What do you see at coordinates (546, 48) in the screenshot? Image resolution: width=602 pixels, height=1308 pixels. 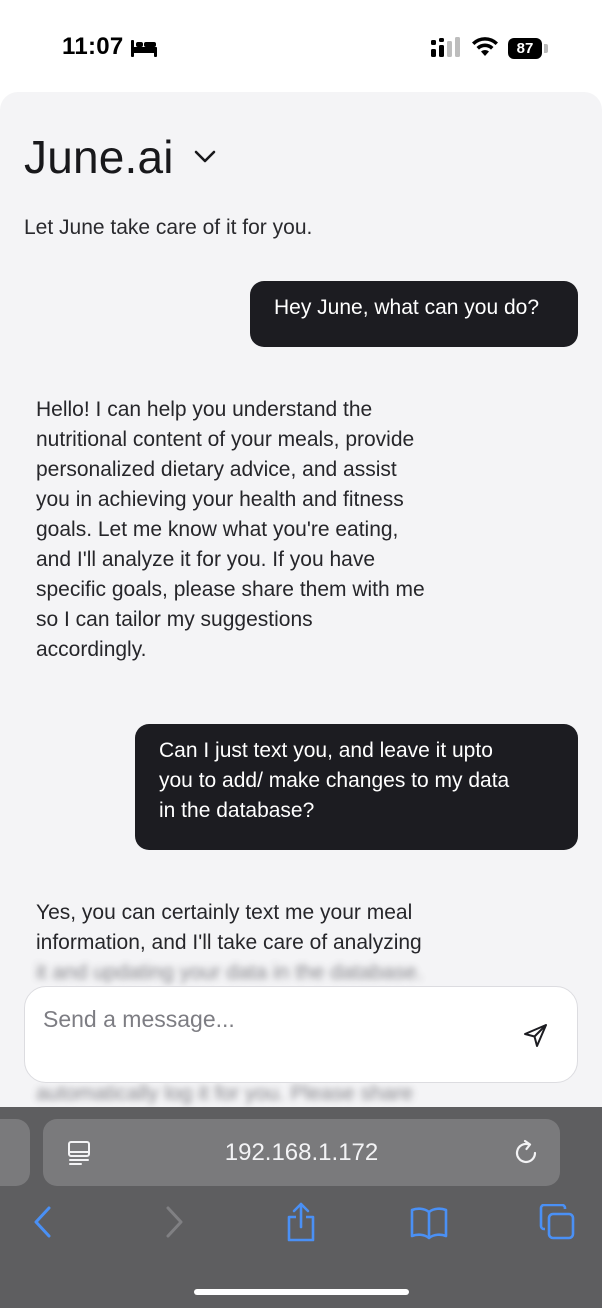 I see `battery-nub` at bounding box center [546, 48].